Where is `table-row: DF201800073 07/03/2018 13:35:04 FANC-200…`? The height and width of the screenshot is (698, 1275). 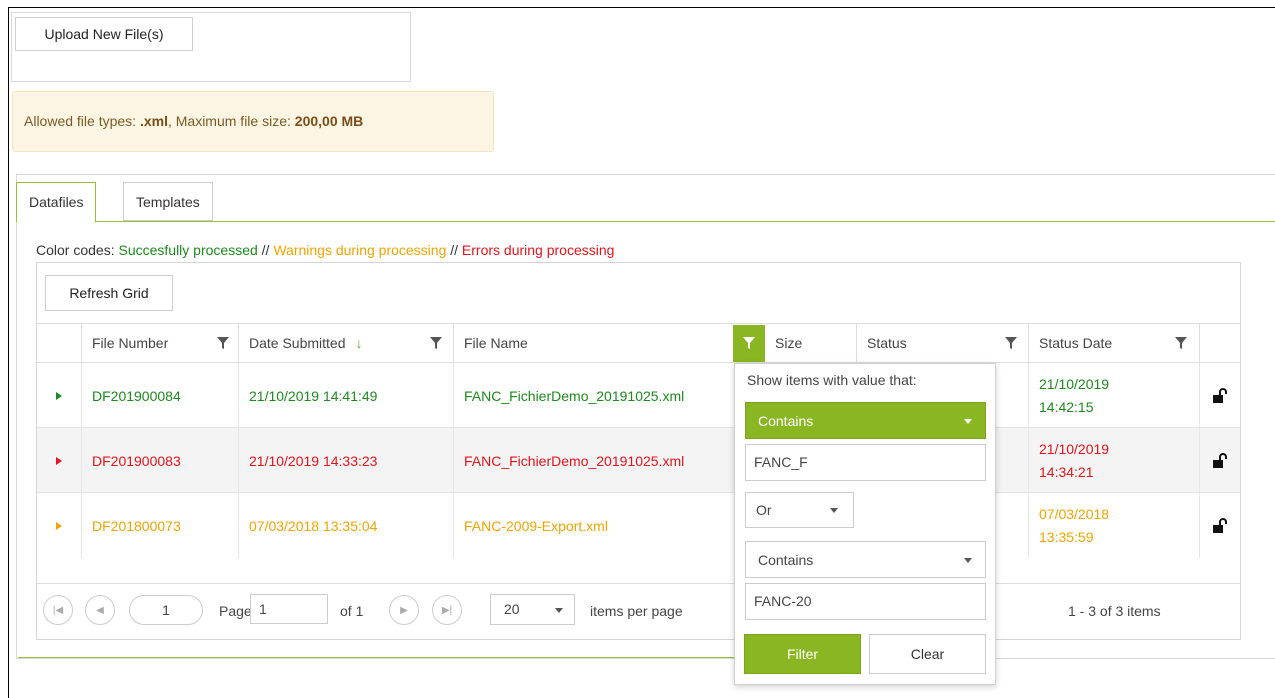 table-row: DF201800073 07/03/2018 13:35:04 FANC-200… is located at coordinates (638, 525).